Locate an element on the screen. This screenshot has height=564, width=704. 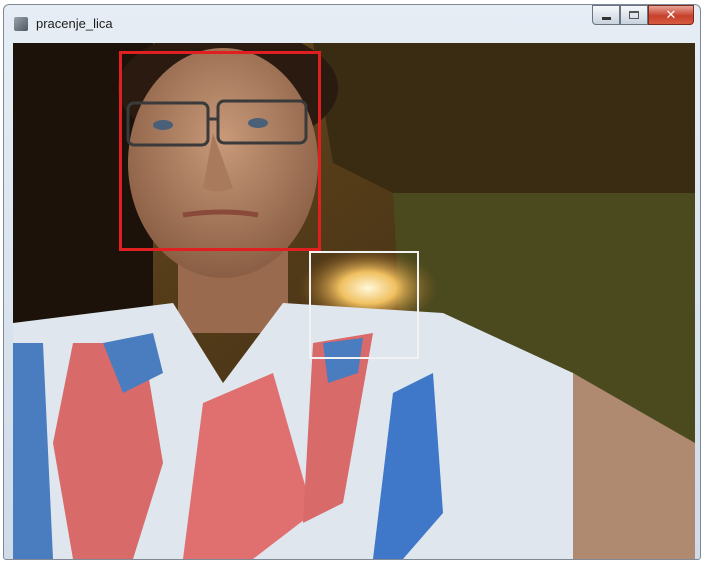
minimize-icon is located at coordinates (606, 18).